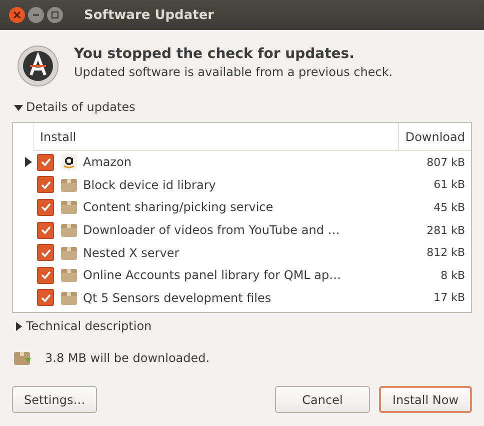 This screenshot has height=426, width=484. I want to click on column-header: Download, so click(434, 136).